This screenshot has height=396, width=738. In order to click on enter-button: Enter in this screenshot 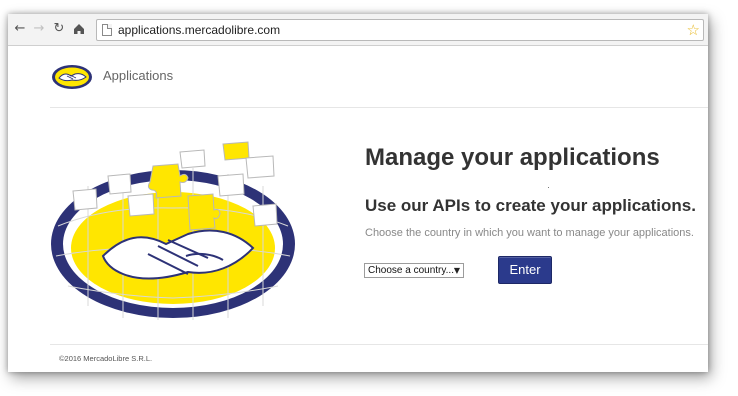, I will do `click(525, 270)`.